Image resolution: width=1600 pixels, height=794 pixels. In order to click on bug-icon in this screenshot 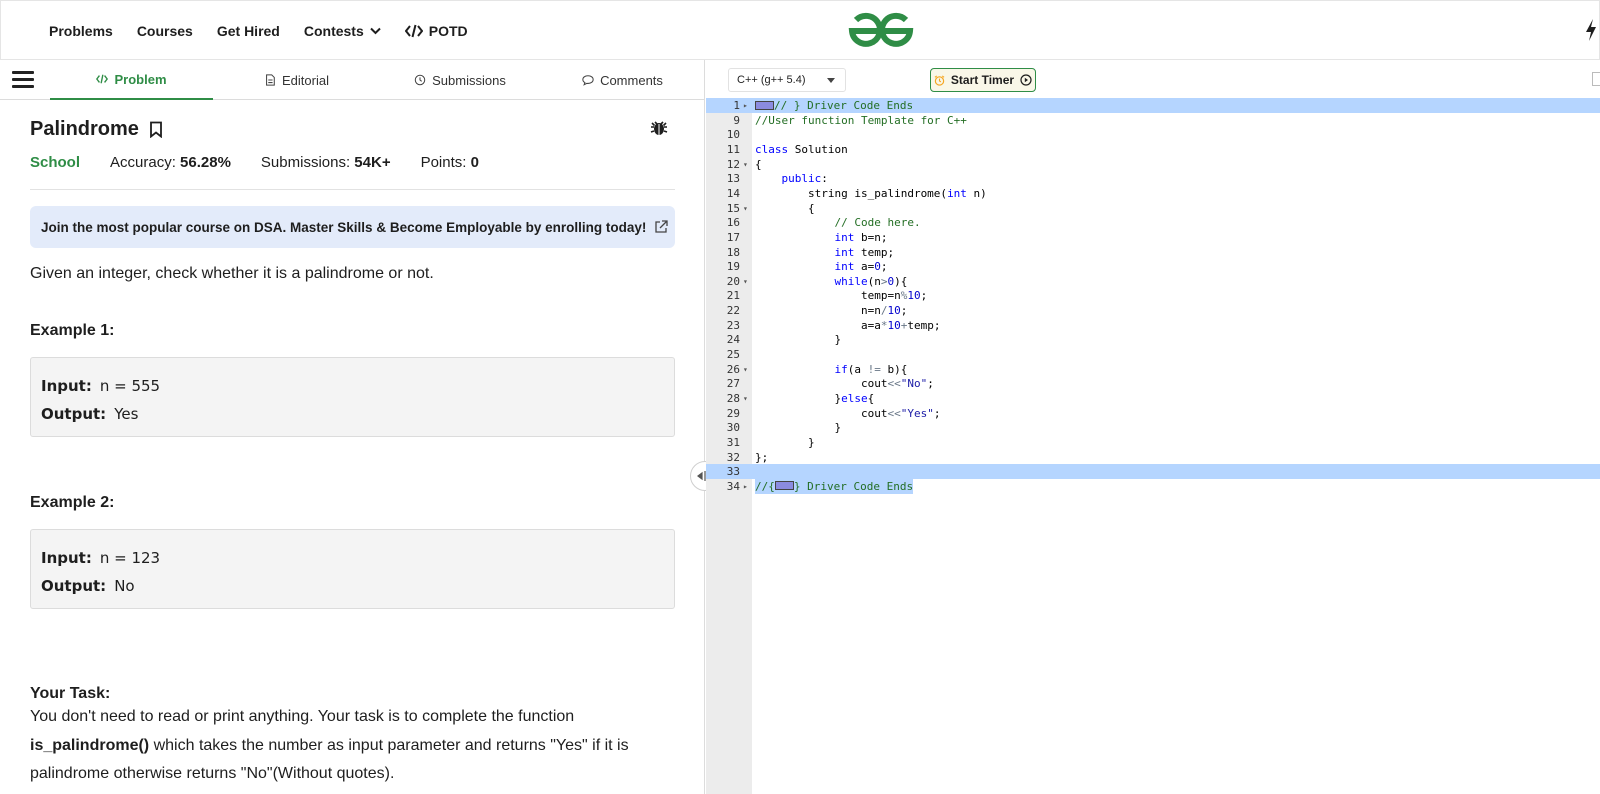, I will do `click(659, 127)`.